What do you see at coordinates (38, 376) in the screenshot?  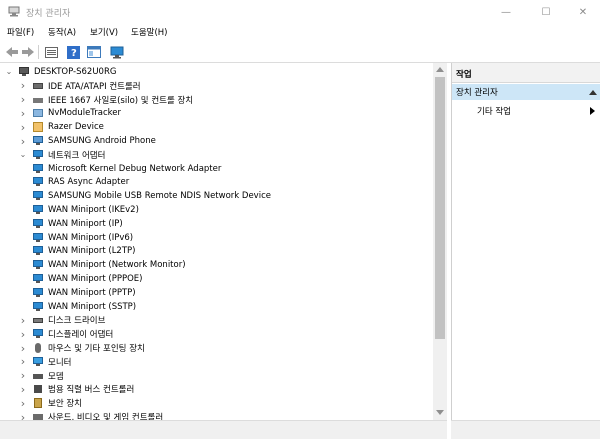 I see `modem-icon` at bounding box center [38, 376].